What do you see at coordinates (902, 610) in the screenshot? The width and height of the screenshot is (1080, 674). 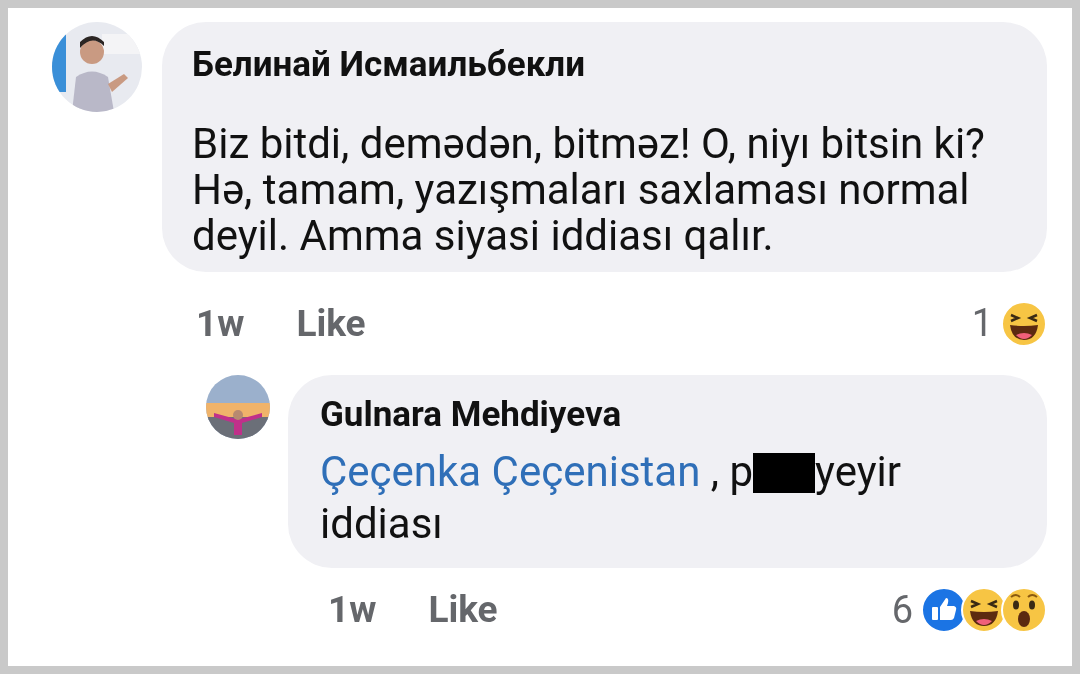 I see `reaction-count: 6` at bounding box center [902, 610].